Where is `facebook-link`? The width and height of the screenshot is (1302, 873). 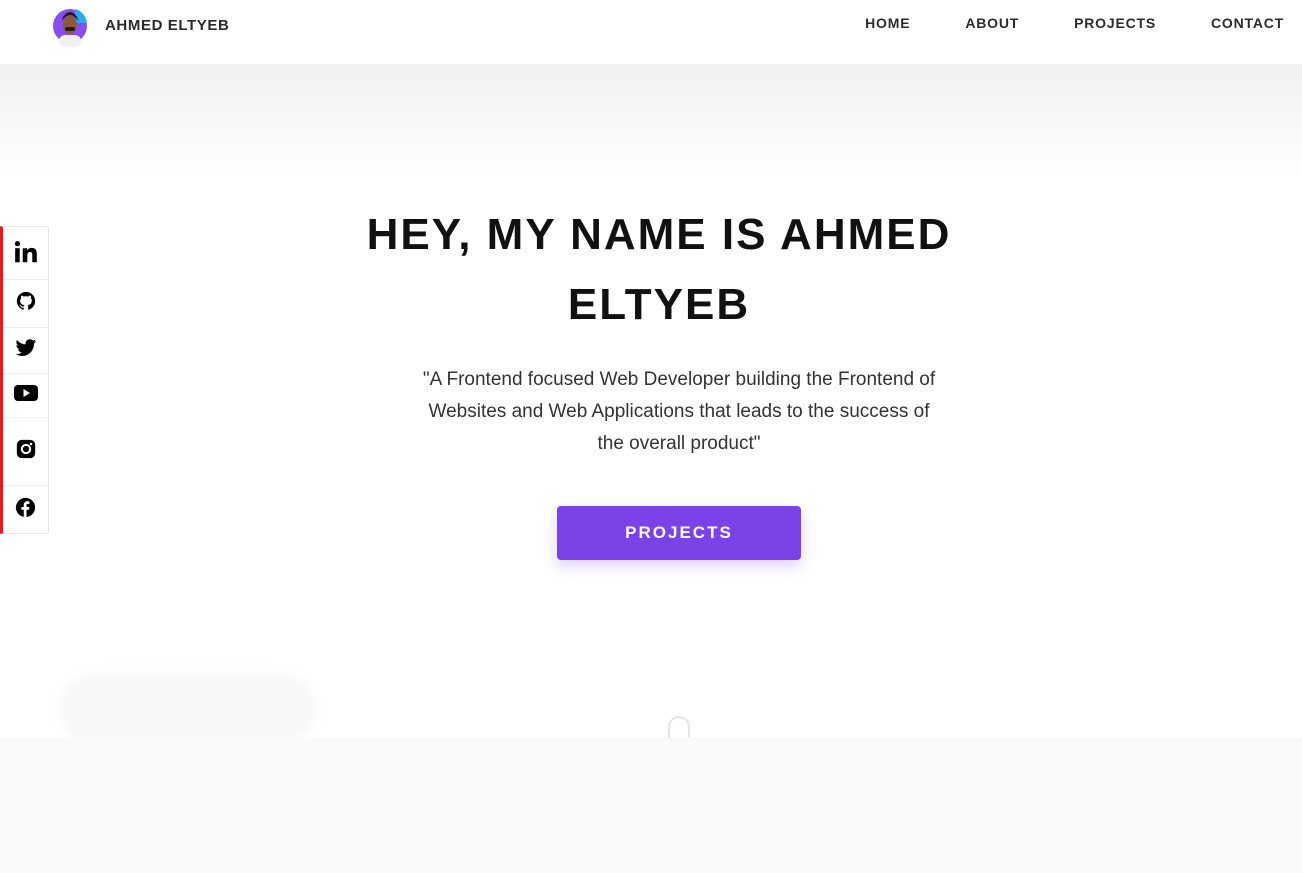 facebook-link is located at coordinates (25, 510).